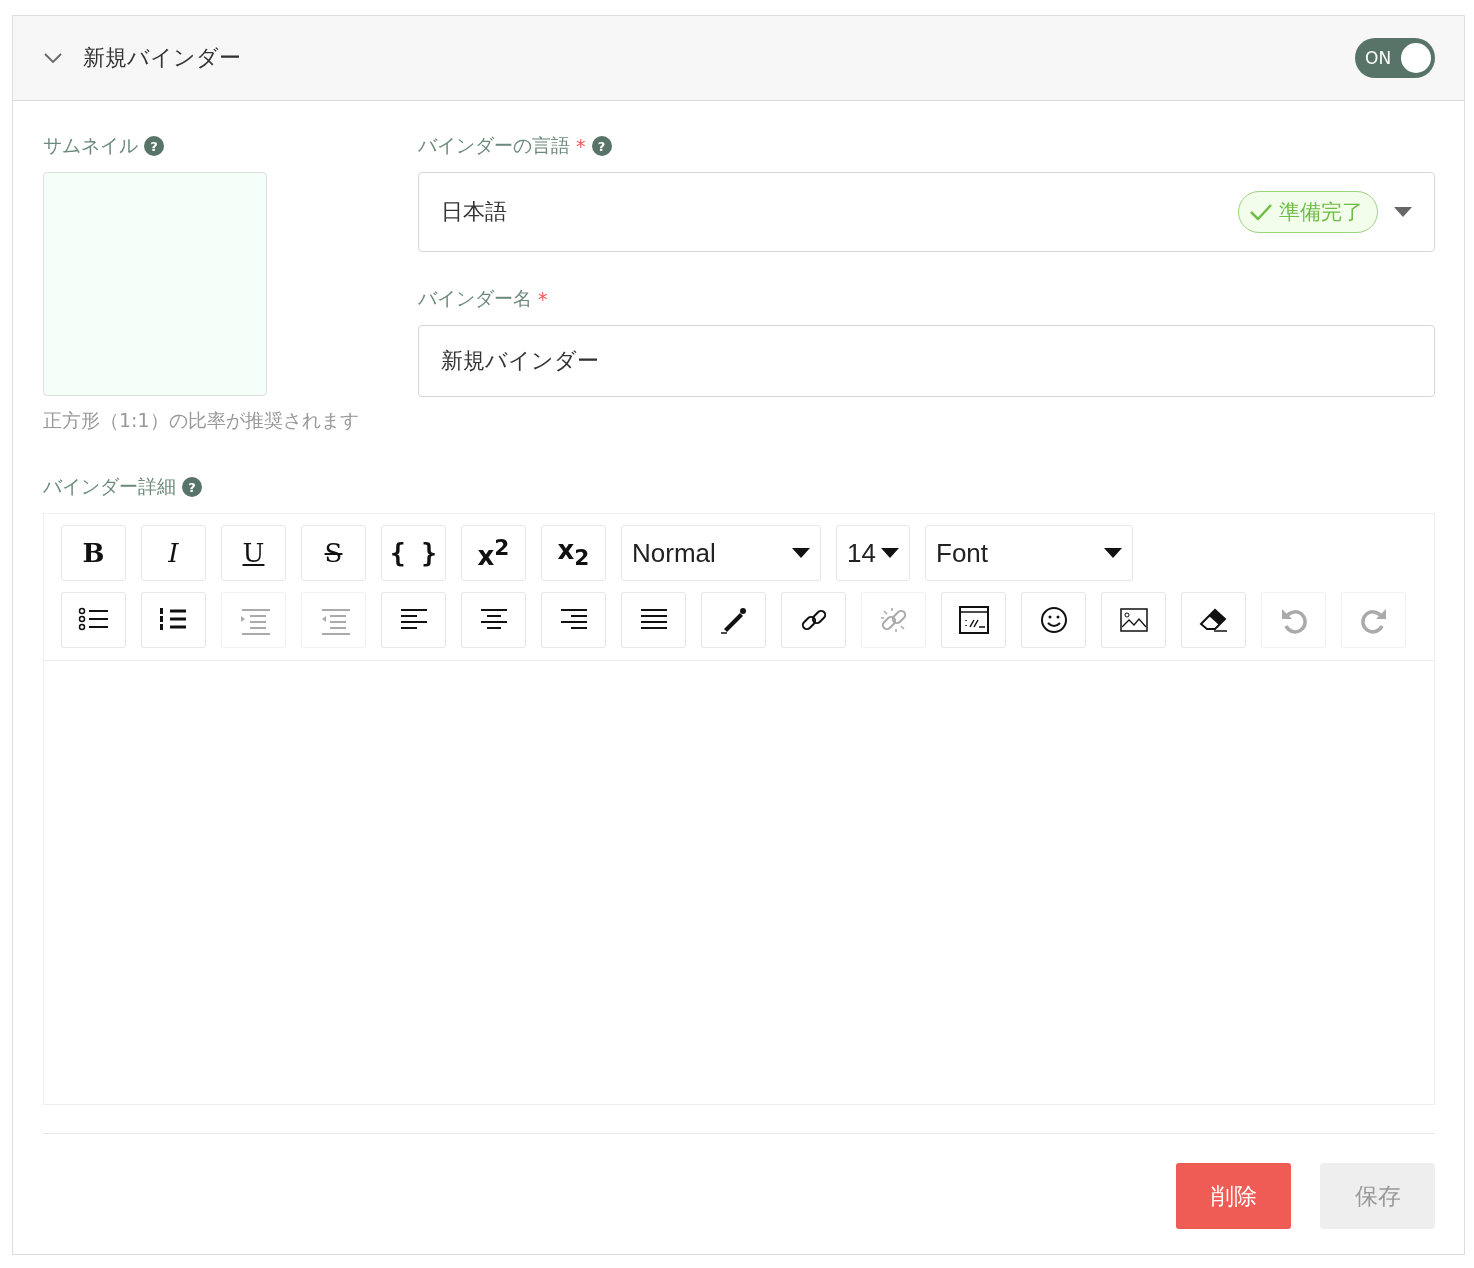  Describe the element at coordinates (873, 553) in the screenshot. I see `dropdown: 14` at that location.